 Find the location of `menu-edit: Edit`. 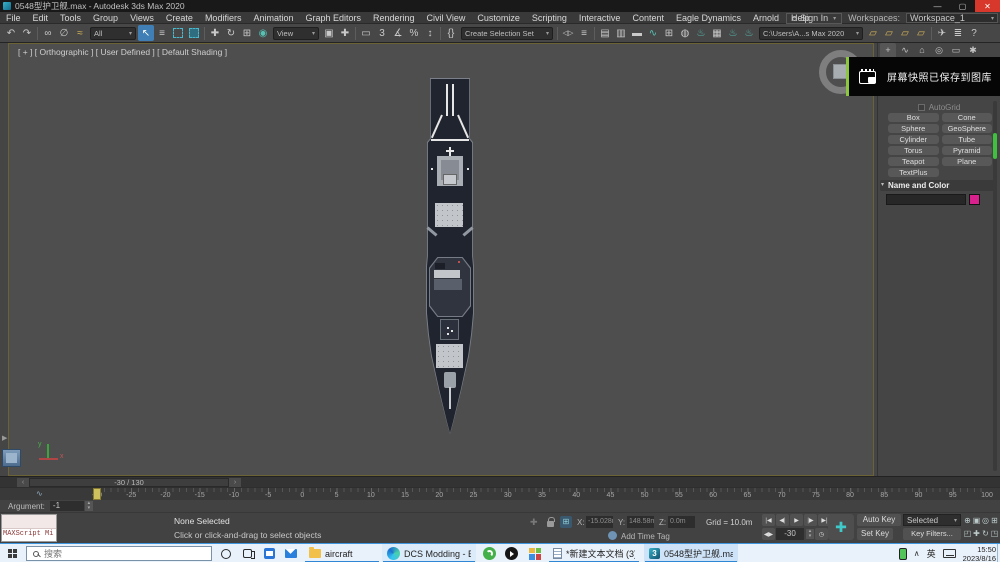

menu-edit: Edit is located at coordinates (41, 18).